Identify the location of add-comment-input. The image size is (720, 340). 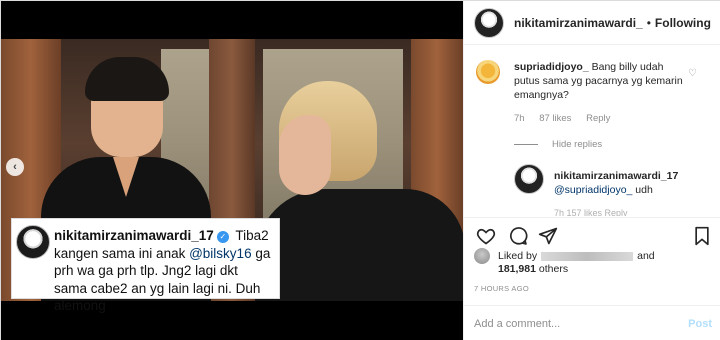
(581, 323).